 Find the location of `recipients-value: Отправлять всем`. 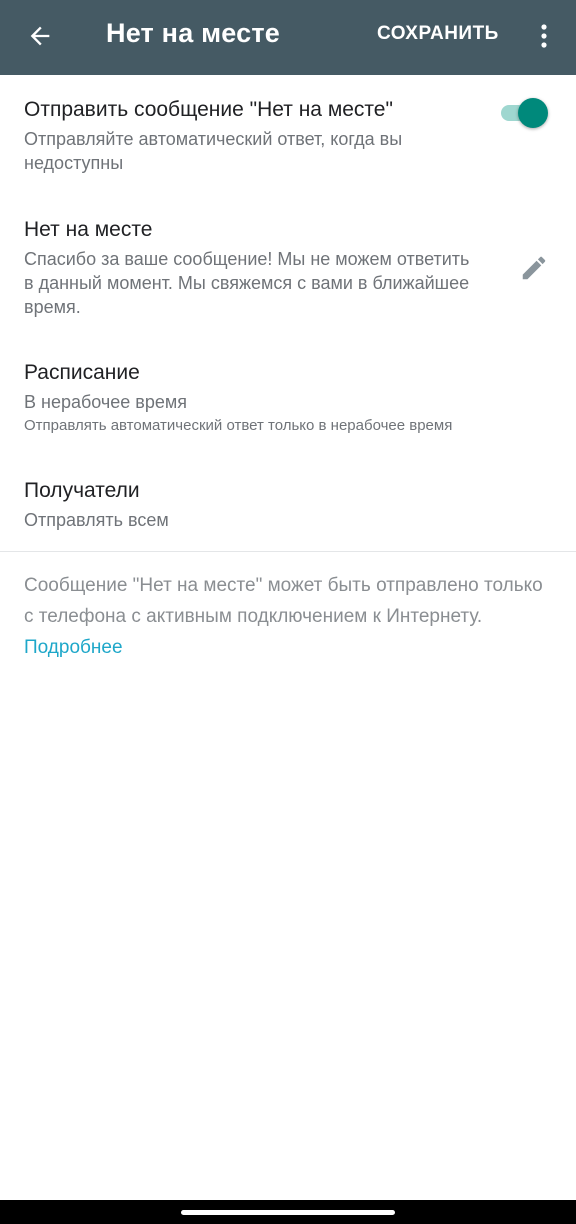

recipients-value: Отправлять всем is located at coordinates (96, 520).